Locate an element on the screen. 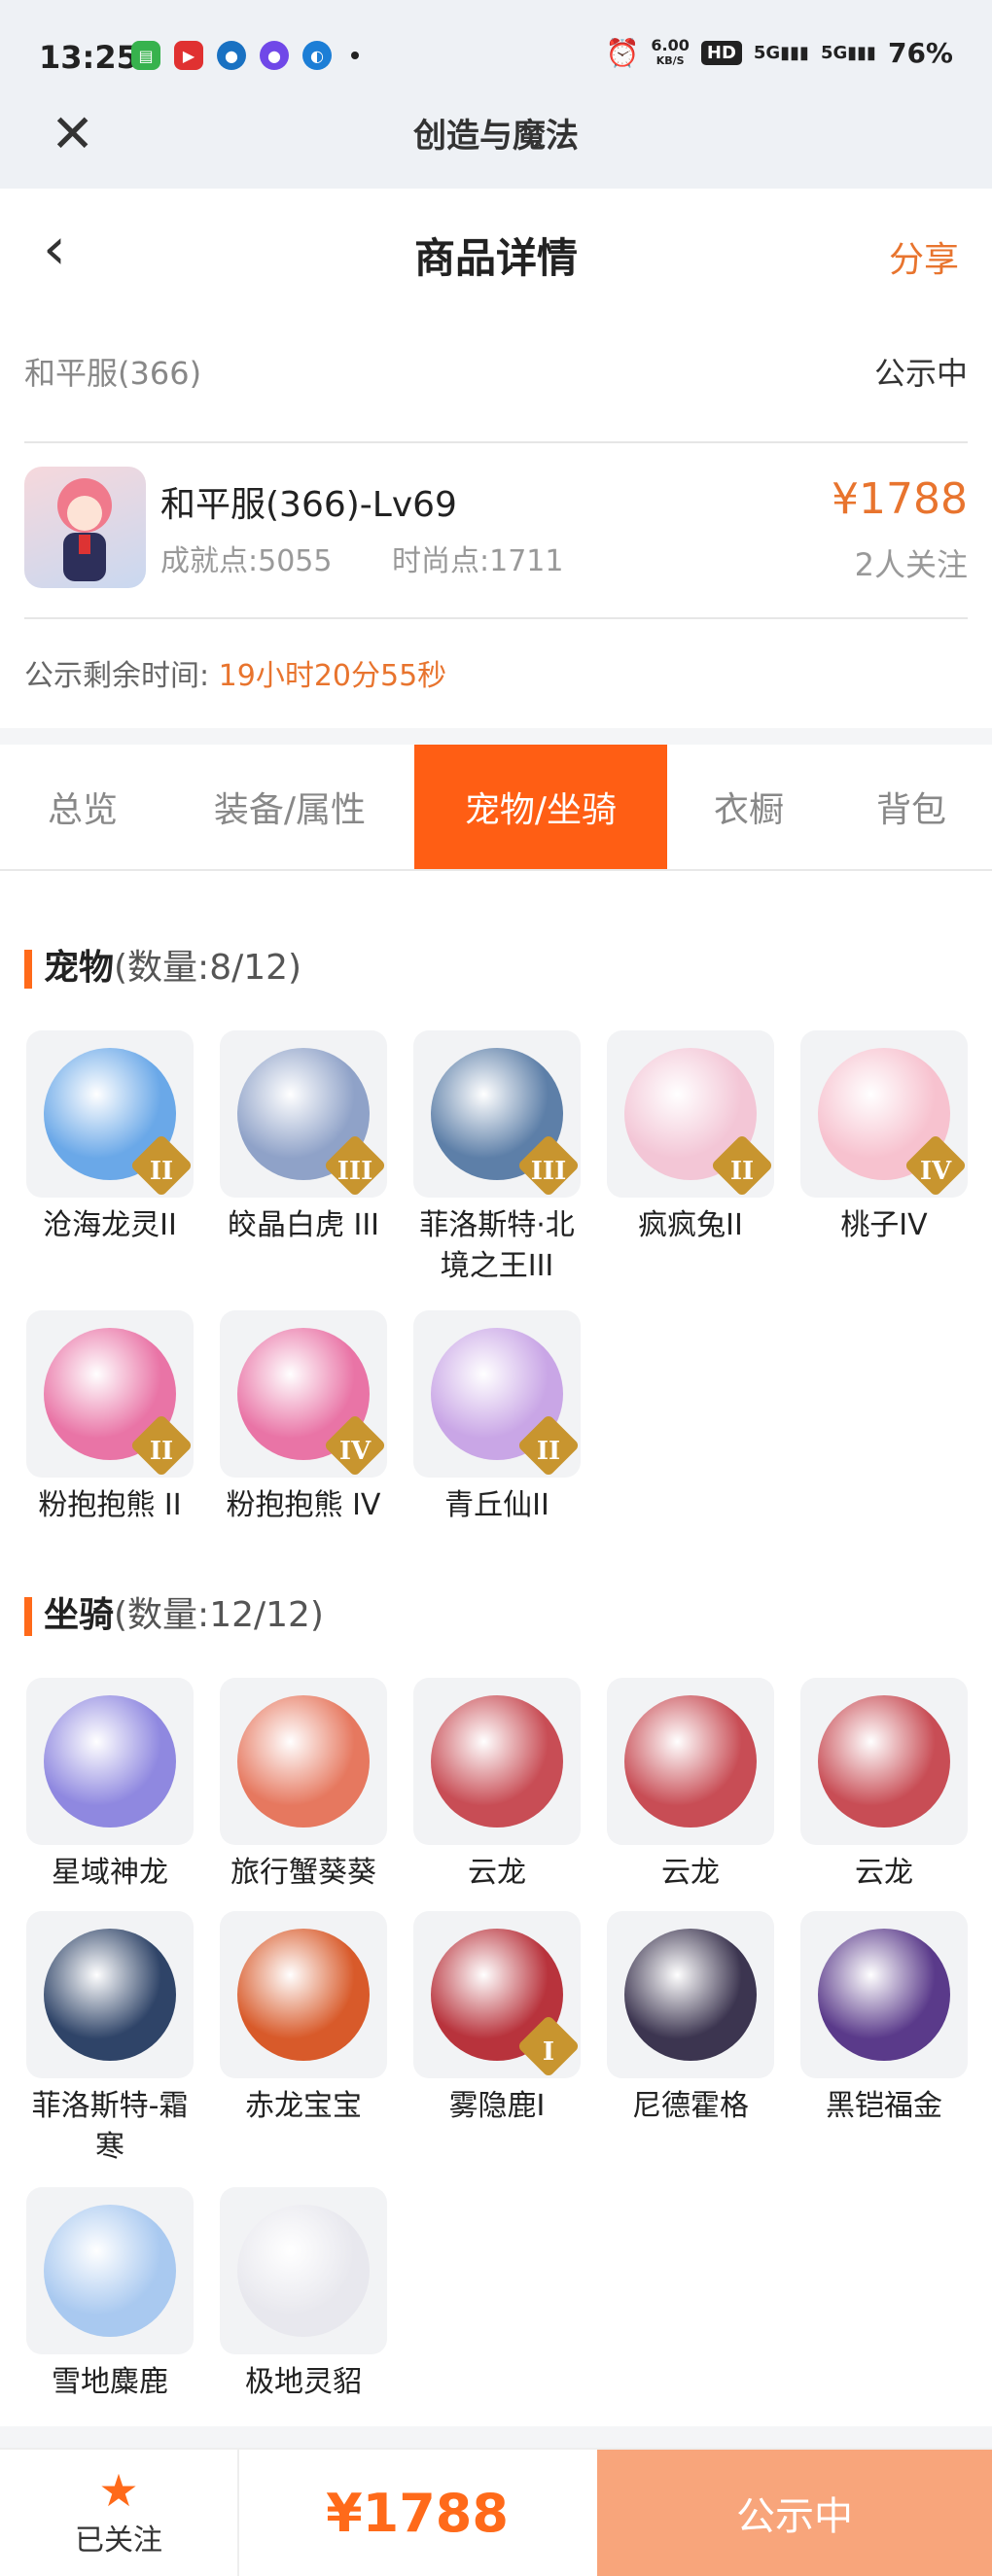 The height and width of the screenshot is (2576, 992). pet-name: 青丘仙II is located at coordinates (497, 1505).